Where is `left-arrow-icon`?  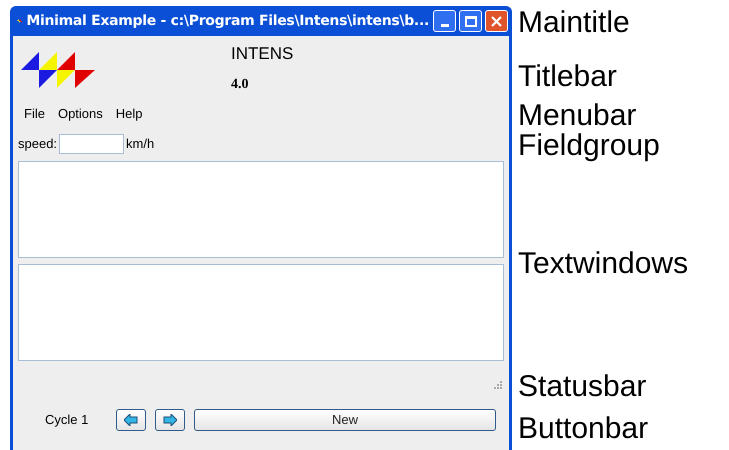 left-arrow-icon is located at coordinates (131, 420).